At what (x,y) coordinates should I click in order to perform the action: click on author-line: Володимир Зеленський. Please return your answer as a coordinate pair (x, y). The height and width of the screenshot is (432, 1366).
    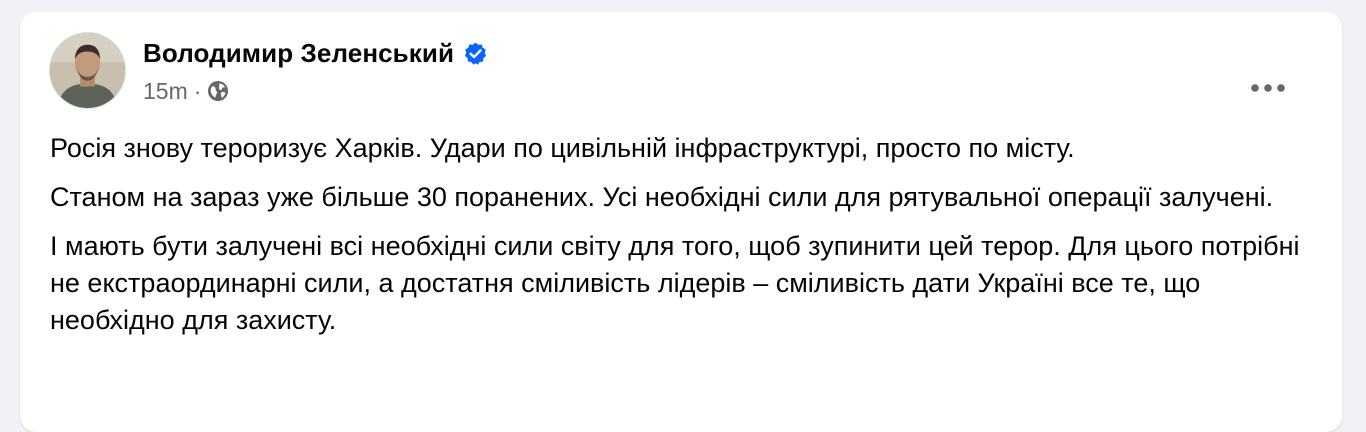
    Looking at the image, I should click on (315, 53).